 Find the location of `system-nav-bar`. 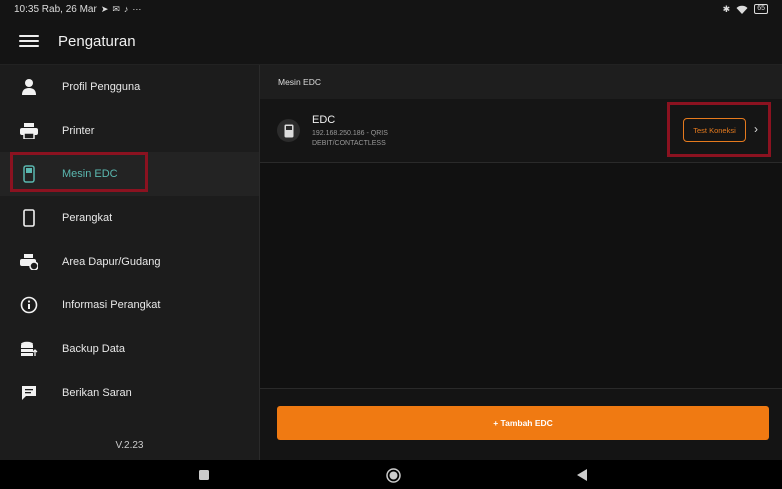

system-nav-bar is located at coordinates (391, 474).